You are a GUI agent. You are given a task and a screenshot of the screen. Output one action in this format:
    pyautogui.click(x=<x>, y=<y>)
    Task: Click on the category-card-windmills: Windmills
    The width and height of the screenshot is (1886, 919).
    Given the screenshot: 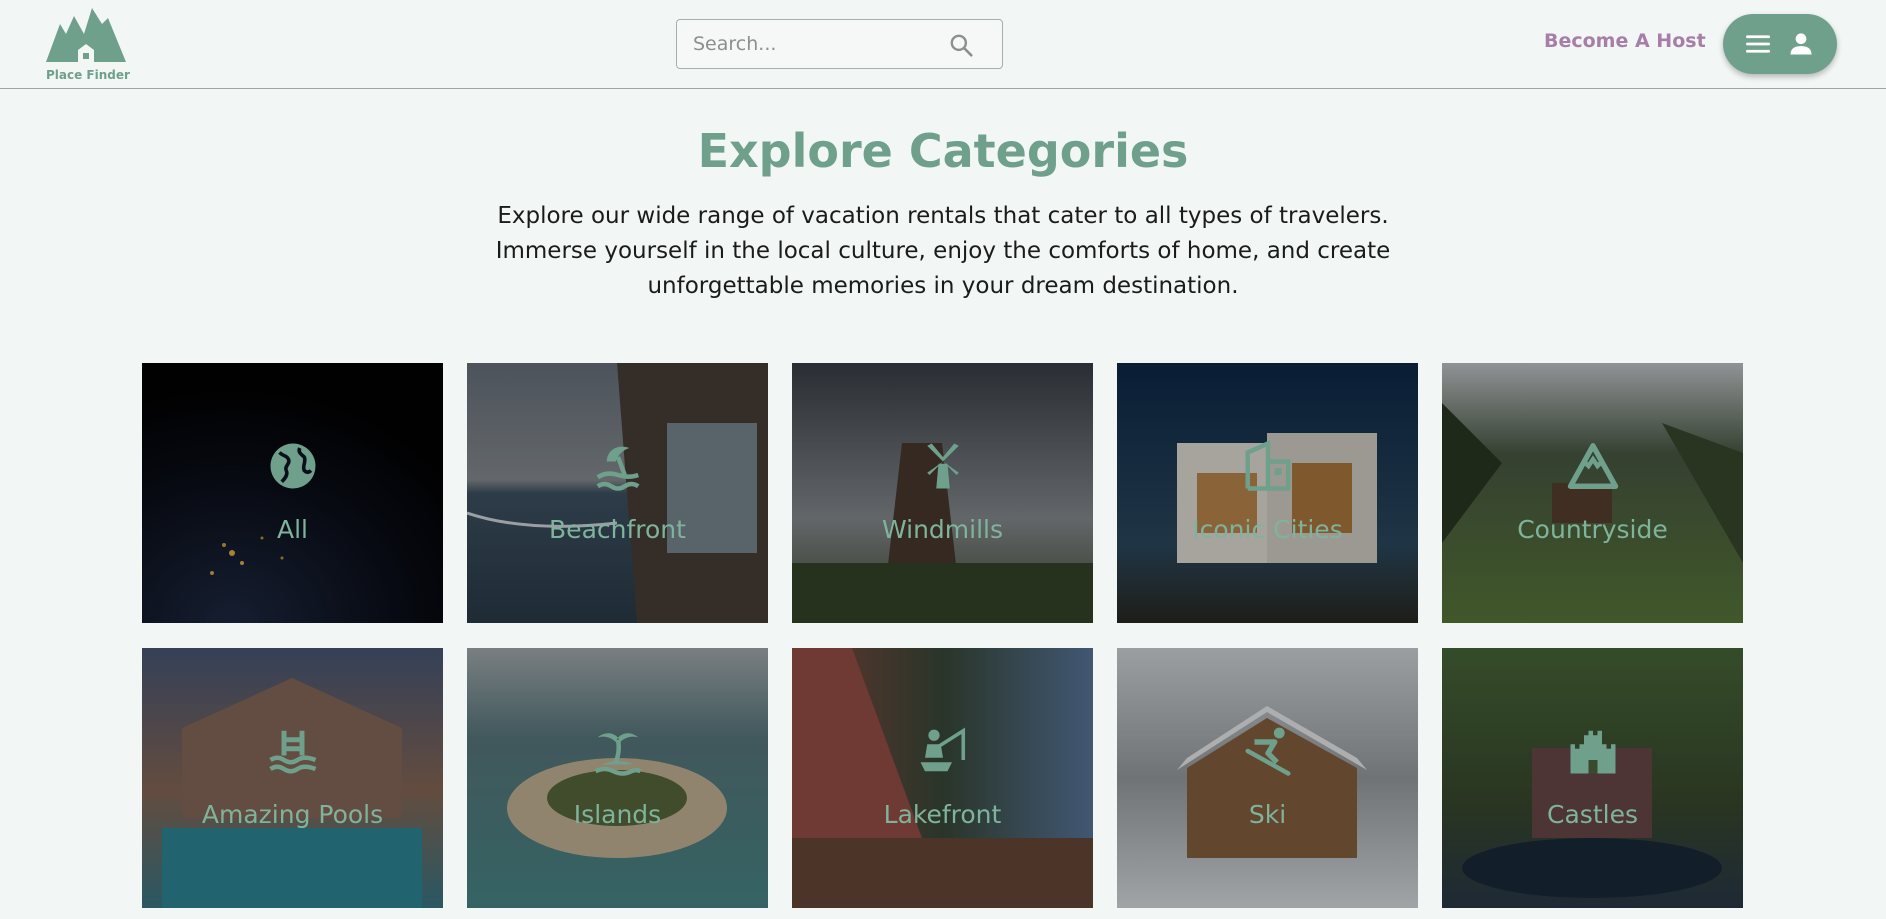 What is the action you would take?
    pyautogui.click(x=942, y=493)
    